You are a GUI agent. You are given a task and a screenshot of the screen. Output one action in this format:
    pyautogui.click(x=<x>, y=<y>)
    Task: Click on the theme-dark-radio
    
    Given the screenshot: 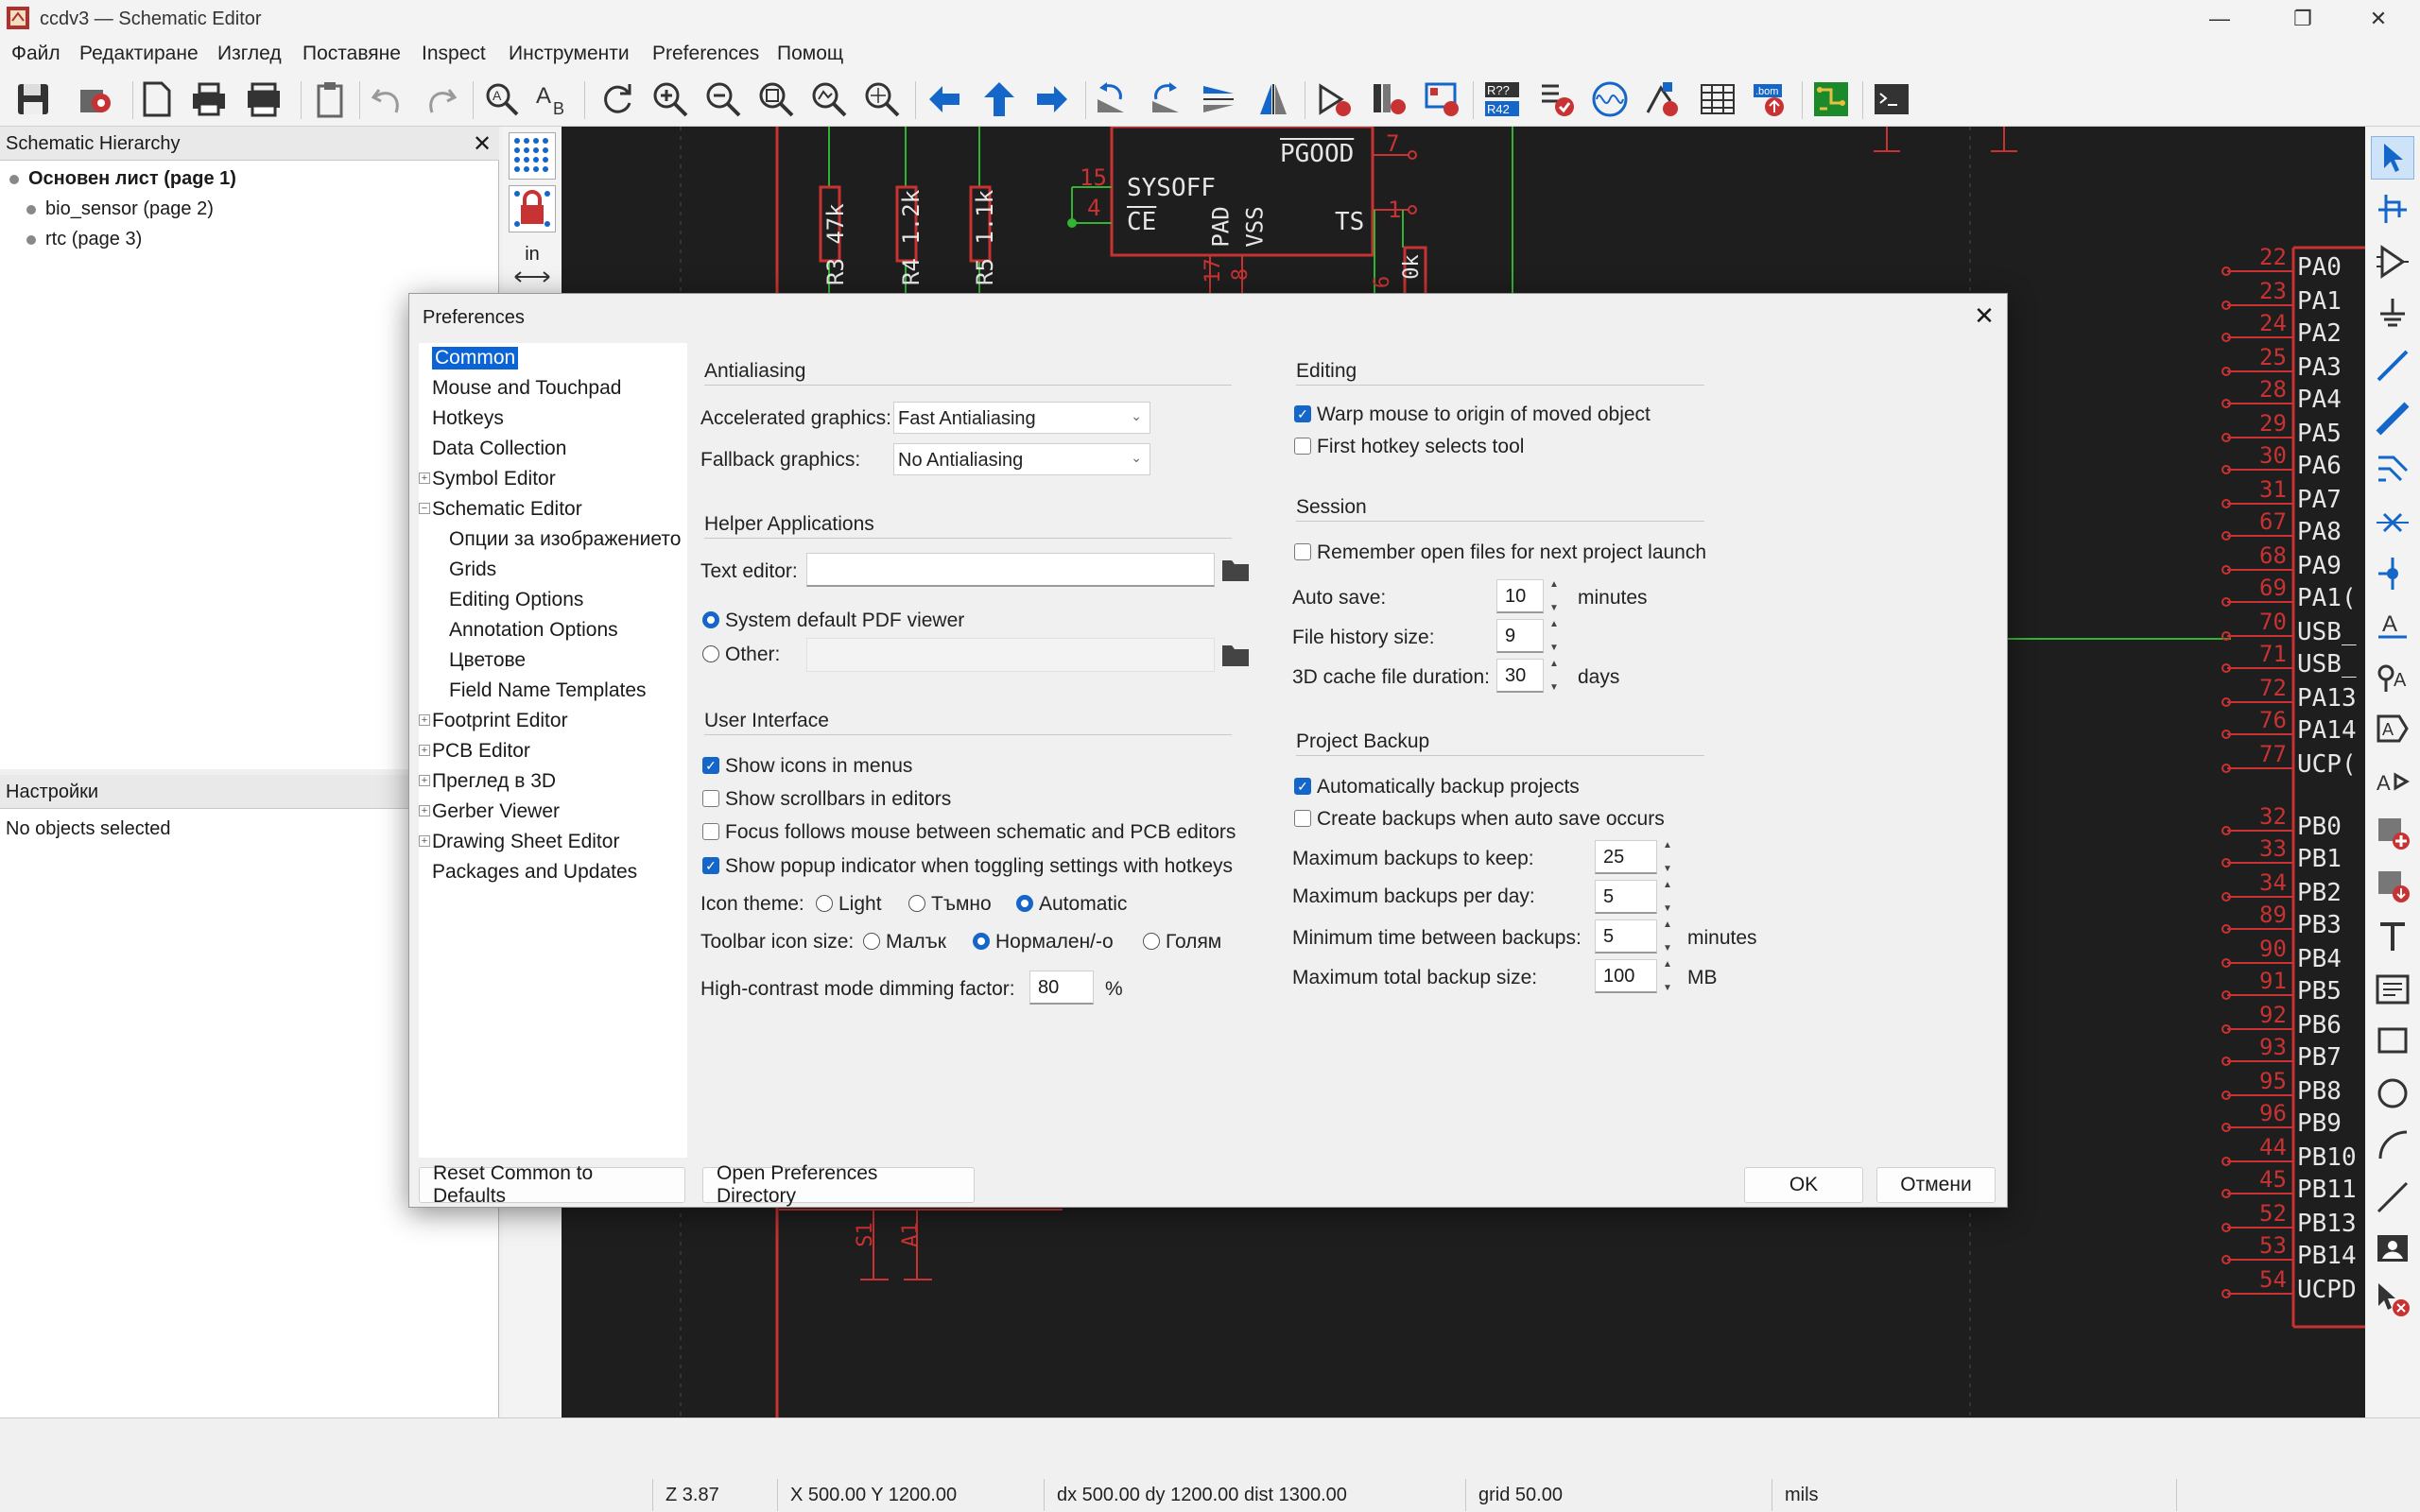 What is the action you would take?
    pyautogui.click(x=916, y=903)
    